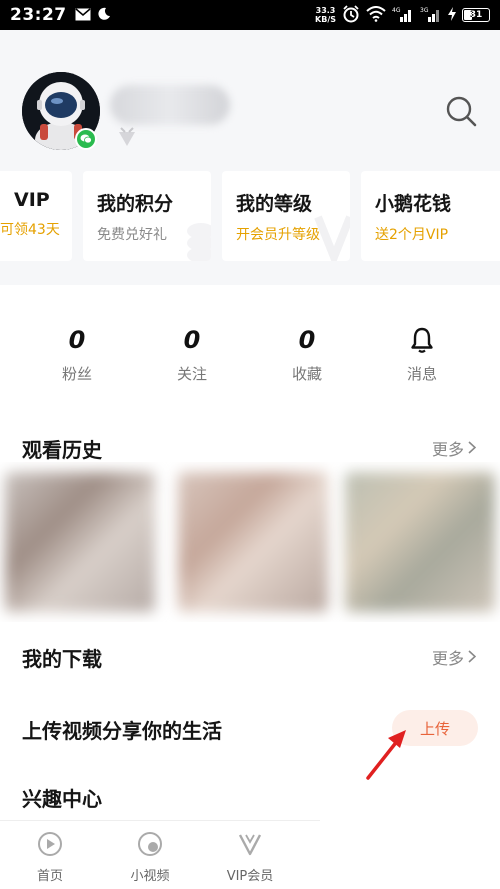  Describe the element at coordinates (431, 15) in the screenshot. I see `signal-3g-icon: 3G` at that location.